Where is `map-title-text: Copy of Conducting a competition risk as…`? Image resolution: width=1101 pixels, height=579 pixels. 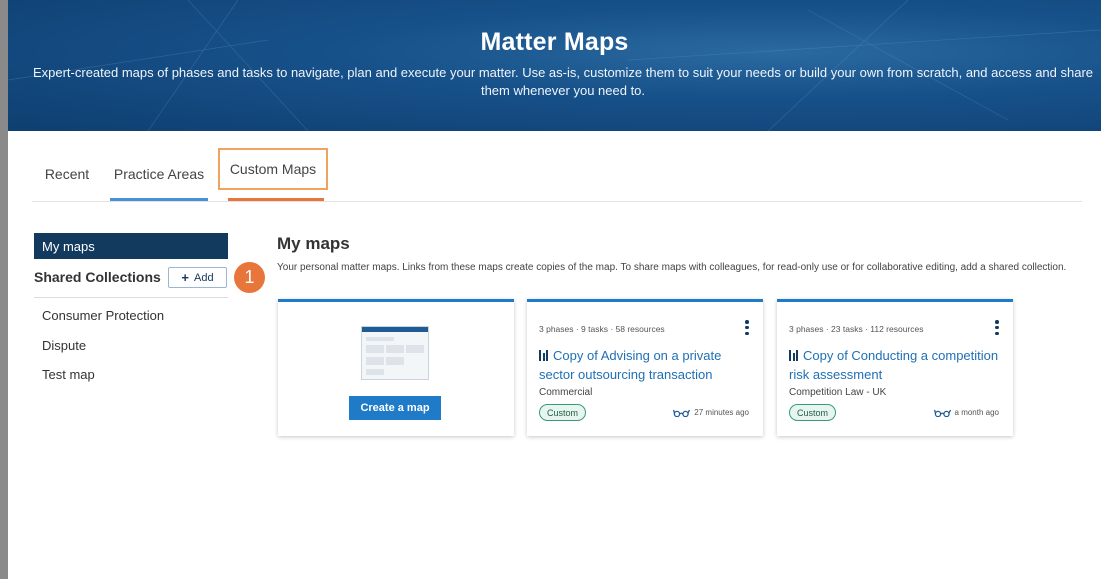
map-title-text: Copy of Conducting a competition risk as… is located at coordinates (894, 365).